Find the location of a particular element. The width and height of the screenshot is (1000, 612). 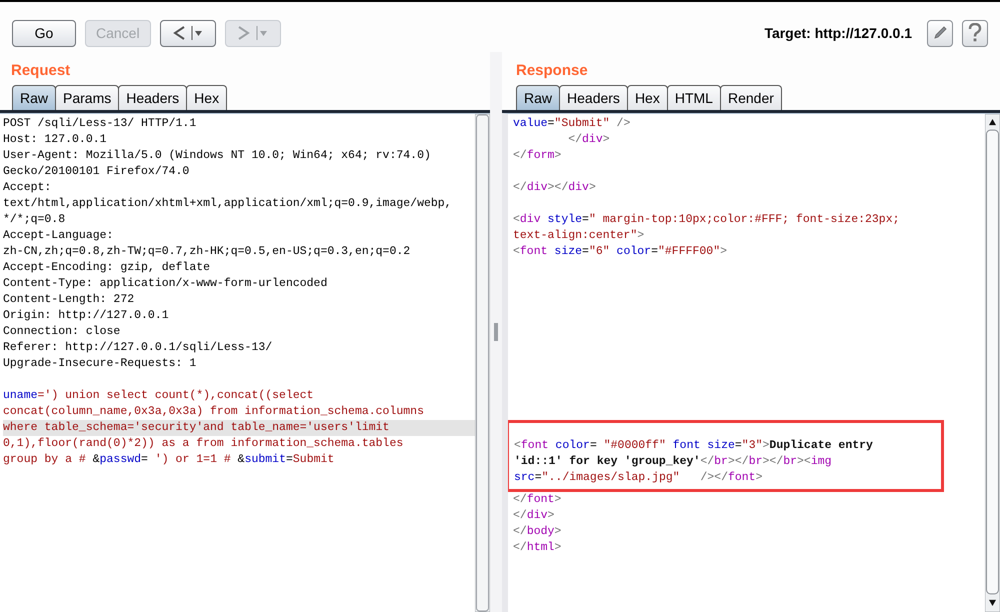

question-mark-icon is located at coordinates (975, 33).